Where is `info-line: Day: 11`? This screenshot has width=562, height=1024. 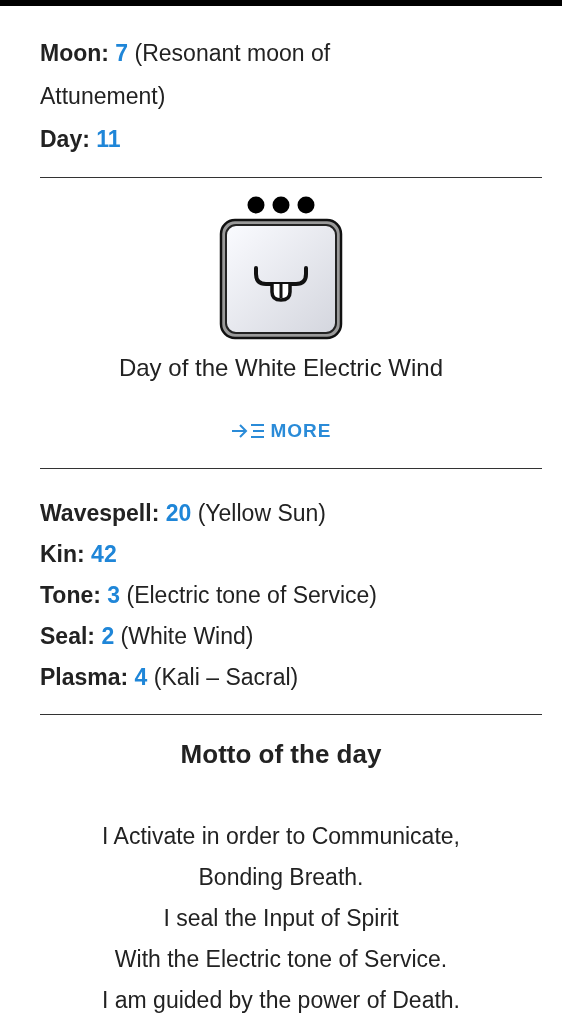
info-line: Day: 11 is located at coordinates (81, 139).